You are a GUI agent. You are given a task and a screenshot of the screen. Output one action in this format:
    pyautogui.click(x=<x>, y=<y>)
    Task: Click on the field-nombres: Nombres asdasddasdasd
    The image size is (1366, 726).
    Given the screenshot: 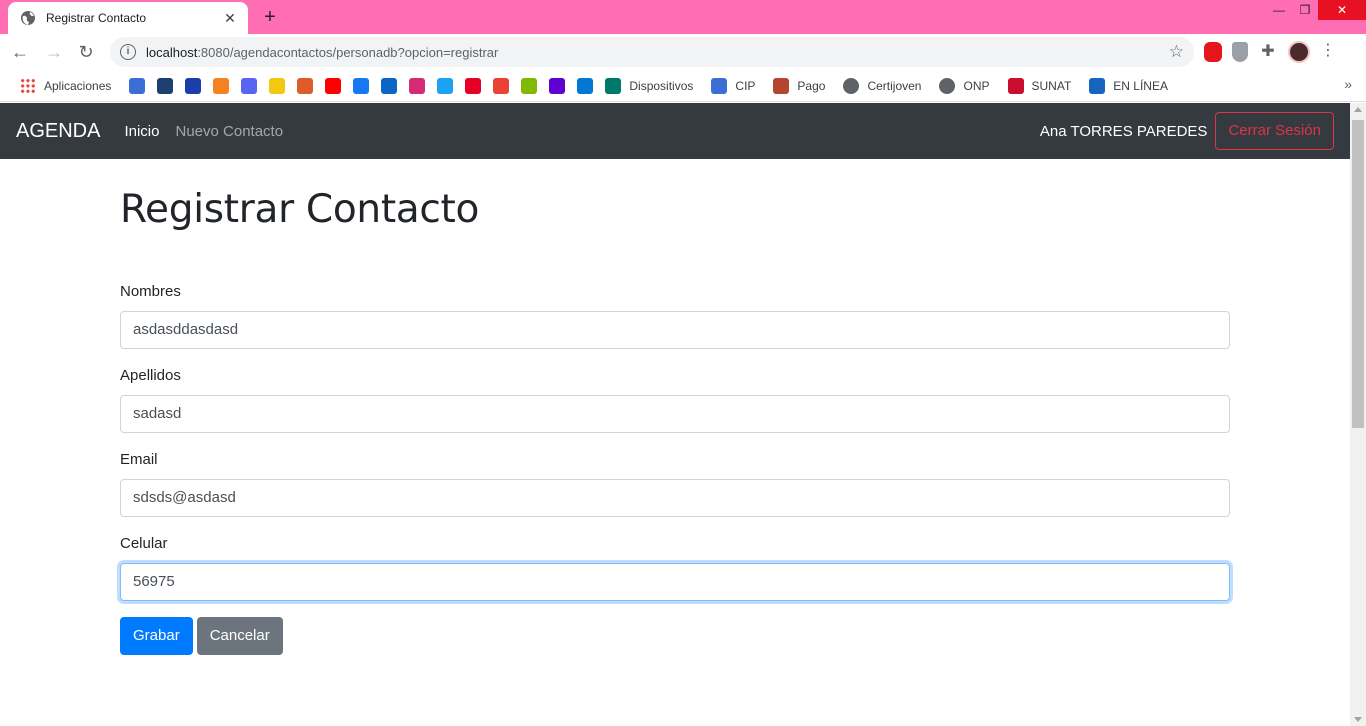 What is the action you would take?
    pyautogui.click(x=675, y=315)
    